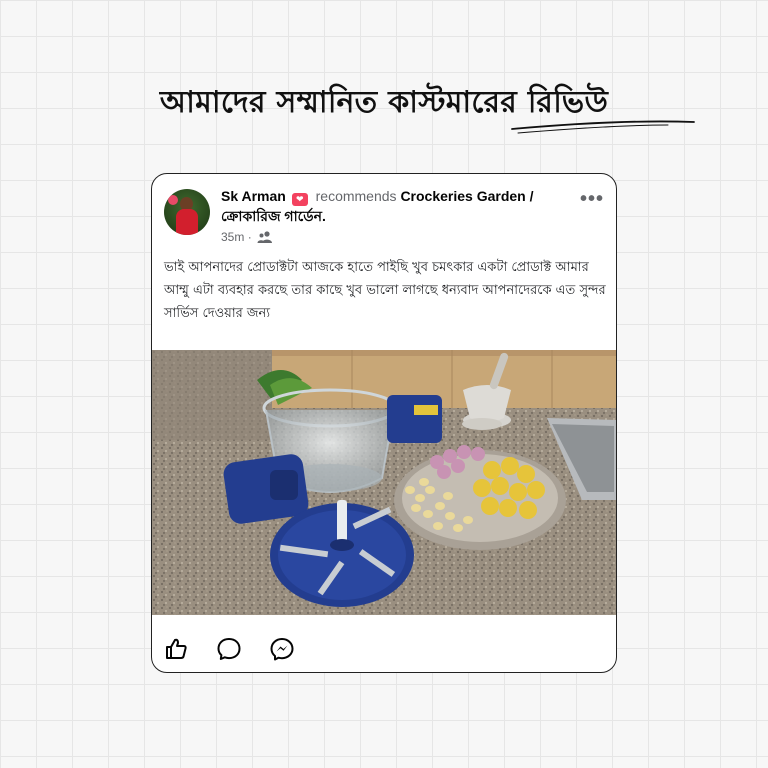 The width and height of the screenshot is (768, 768). I want to click on headline-underline, so click(603, 127).